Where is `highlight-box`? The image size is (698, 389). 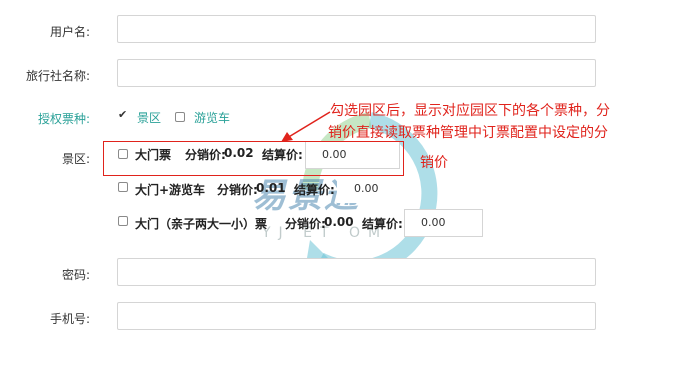
highlight-box is located at coordinates (253, 158).